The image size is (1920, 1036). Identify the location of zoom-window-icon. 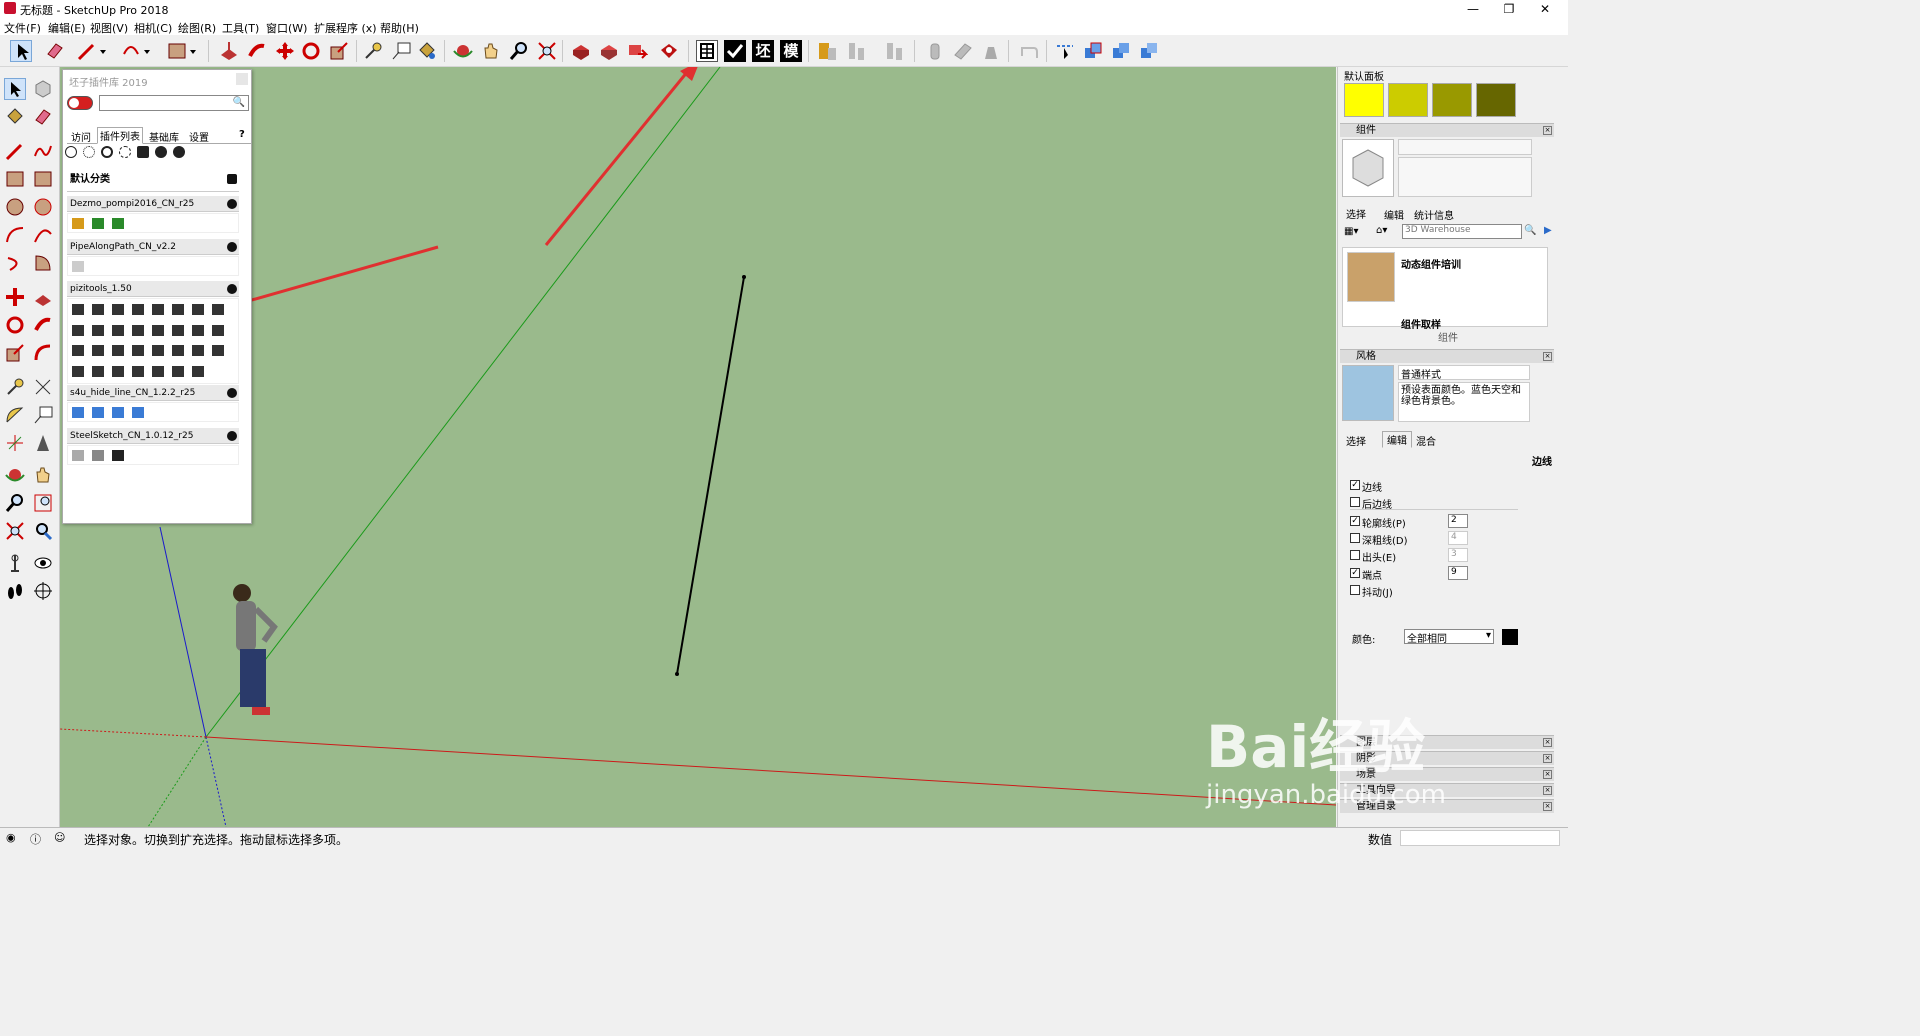
(43, 503).